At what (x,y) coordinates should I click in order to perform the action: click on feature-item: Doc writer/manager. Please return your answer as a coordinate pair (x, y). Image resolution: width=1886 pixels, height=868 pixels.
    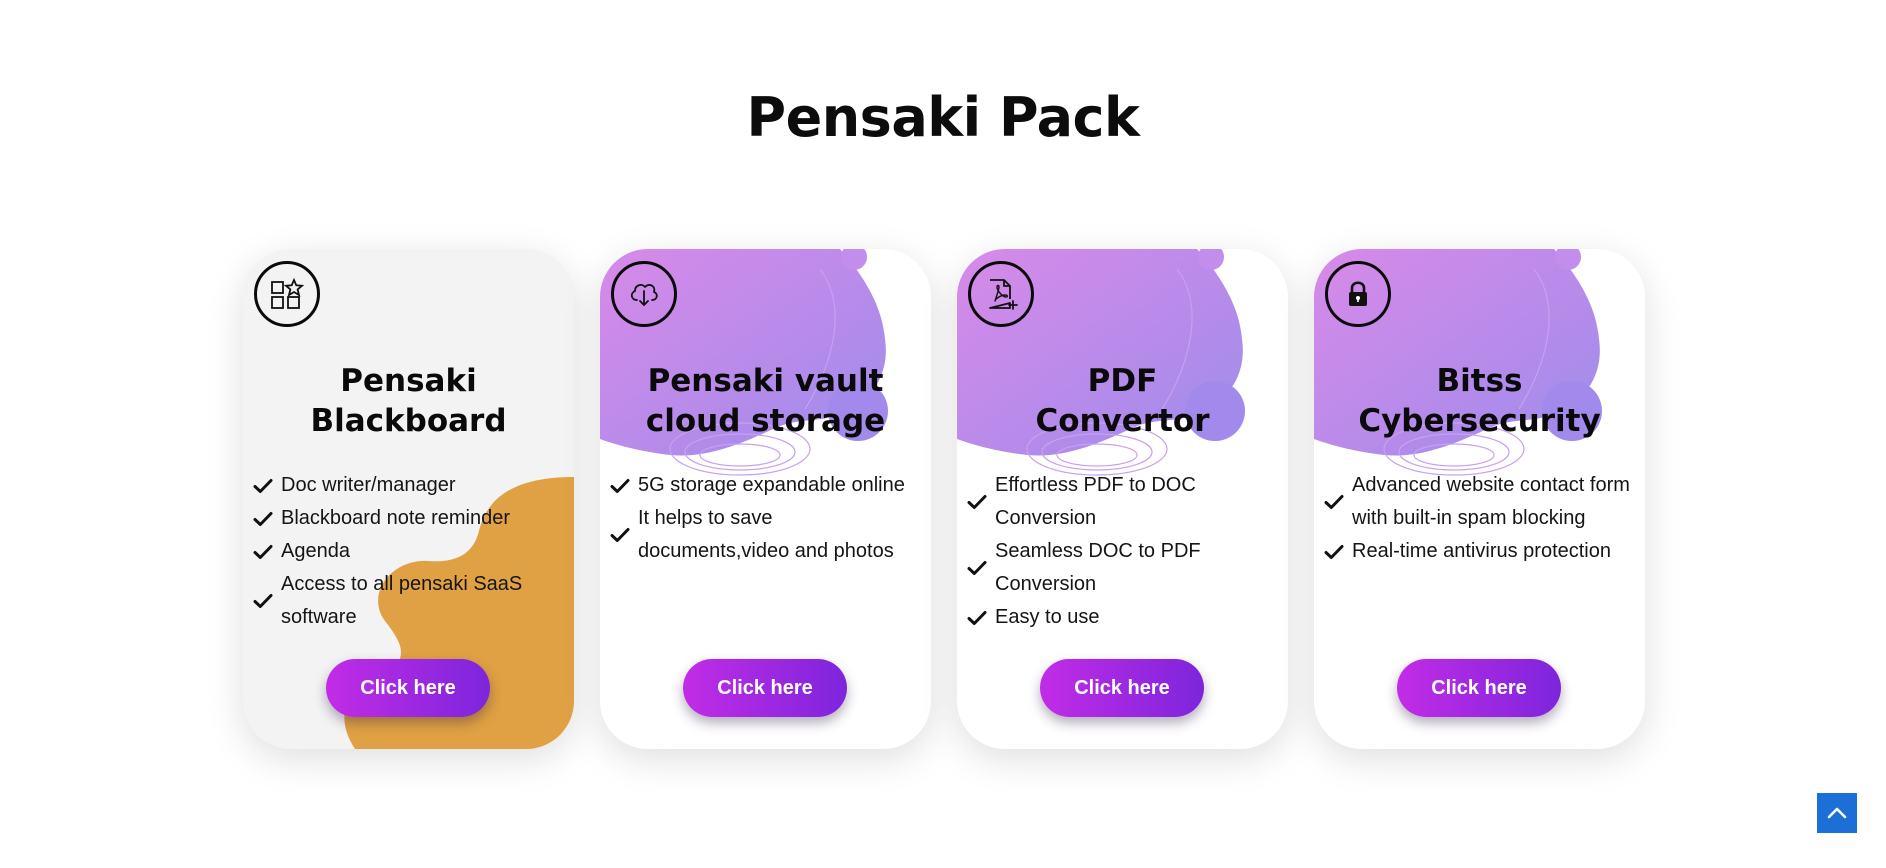
    Looking at the image, I should click on (411, 485).